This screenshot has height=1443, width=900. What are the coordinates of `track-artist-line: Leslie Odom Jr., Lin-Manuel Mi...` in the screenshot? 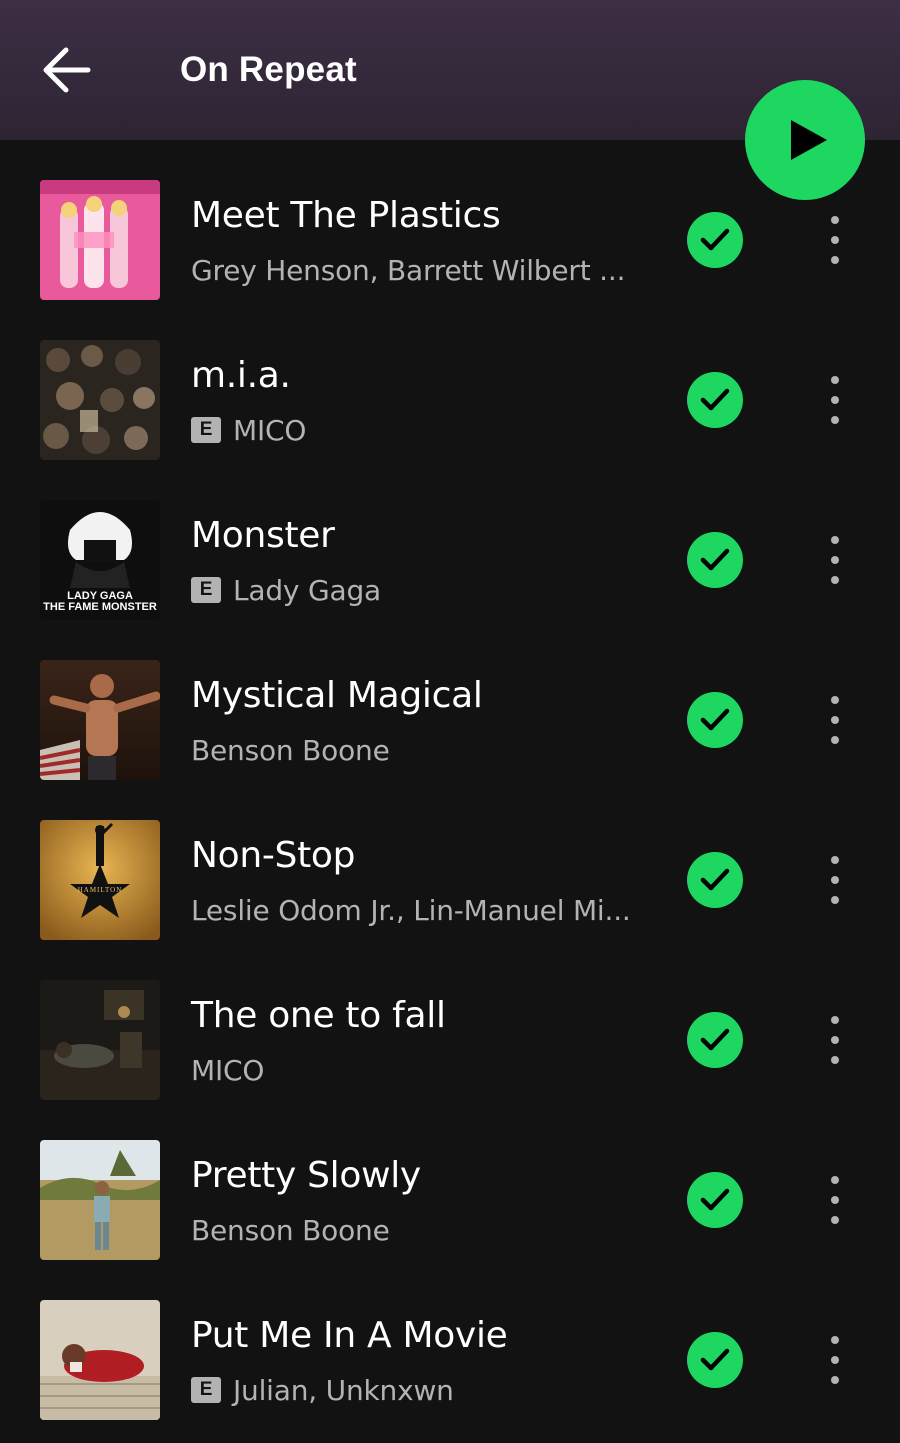 It's located at (411, 910).